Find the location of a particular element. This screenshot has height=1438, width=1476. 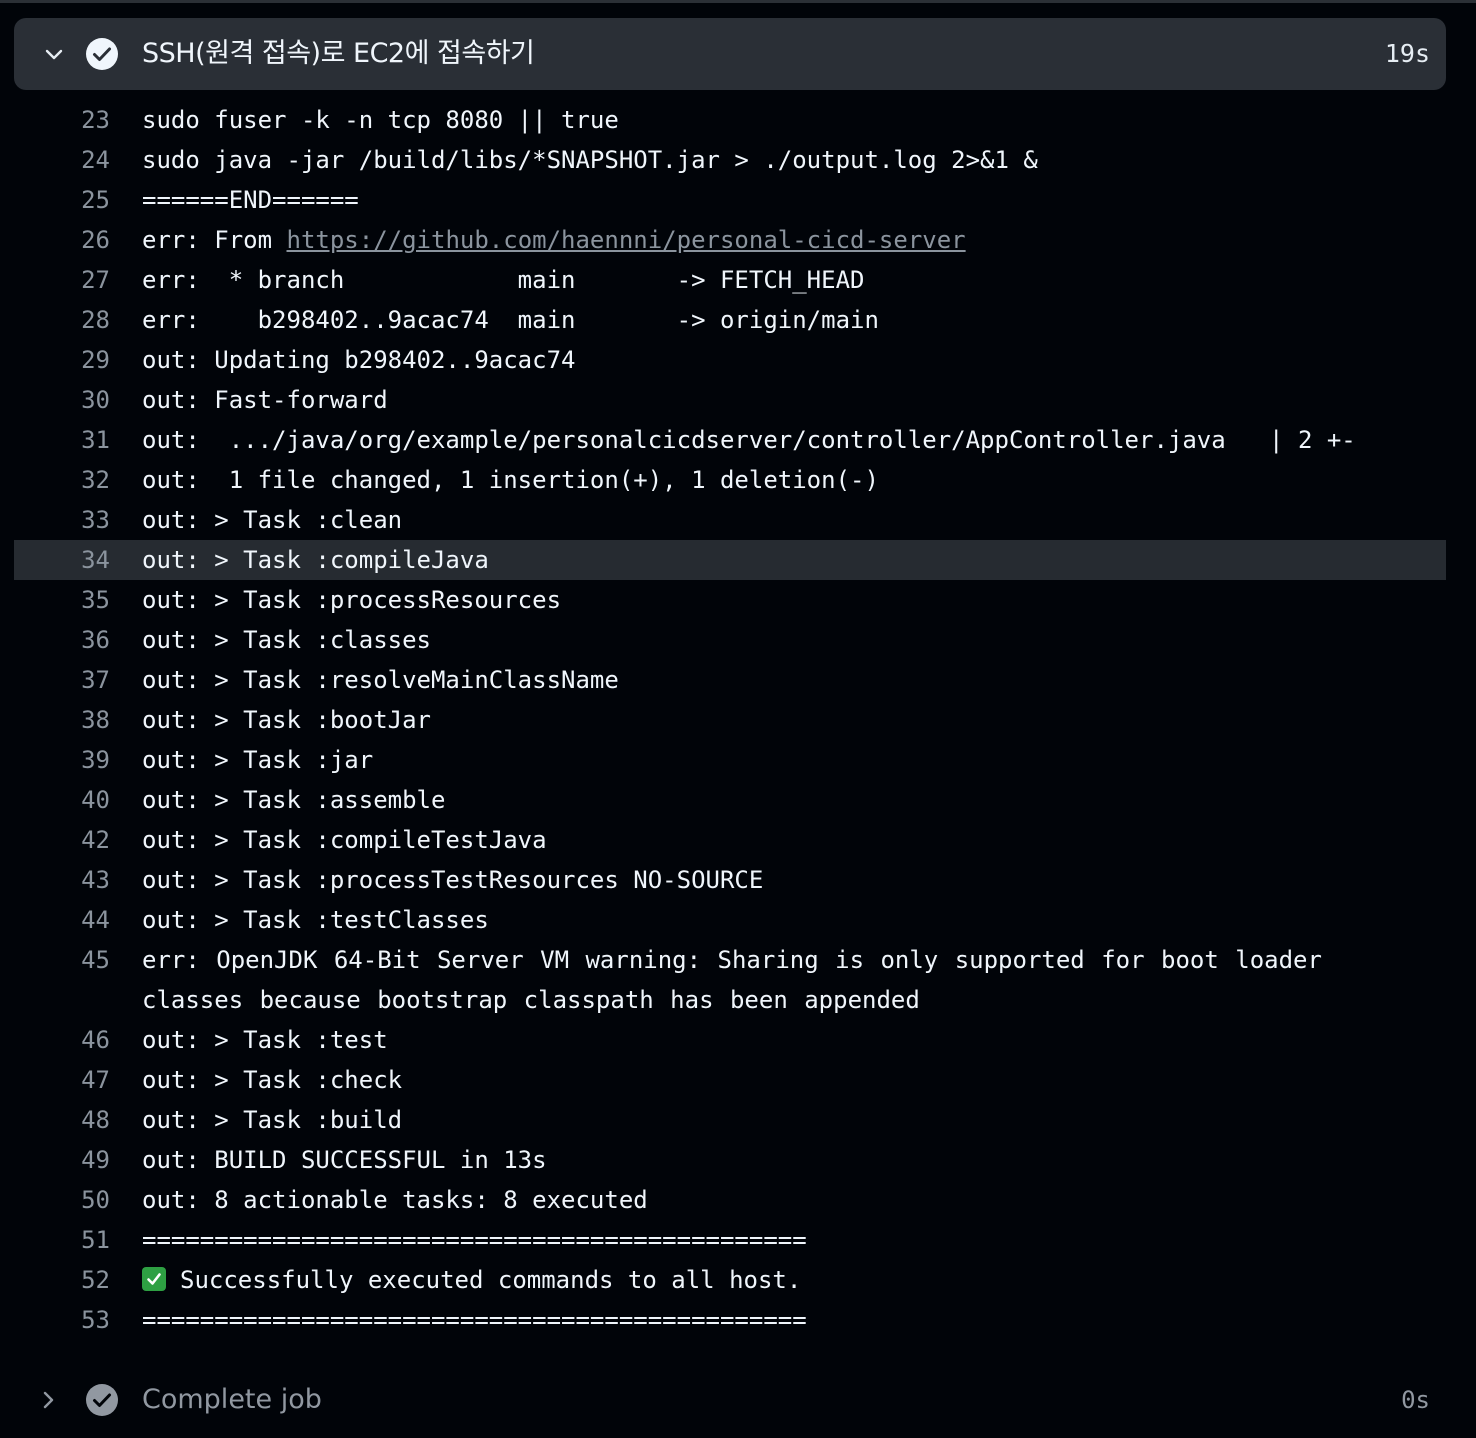

step-header-complete-job: Complete job 0s is located at coordinates (730, 1400).